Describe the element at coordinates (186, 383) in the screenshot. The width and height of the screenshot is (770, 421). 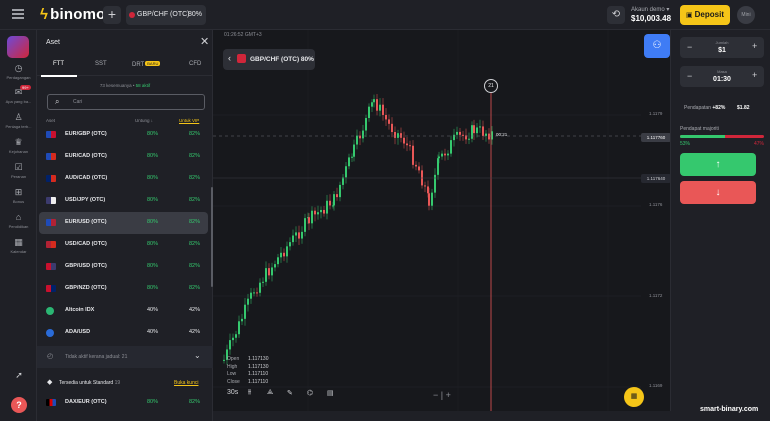
I see `unlock-link: Buka kunci` at that location.